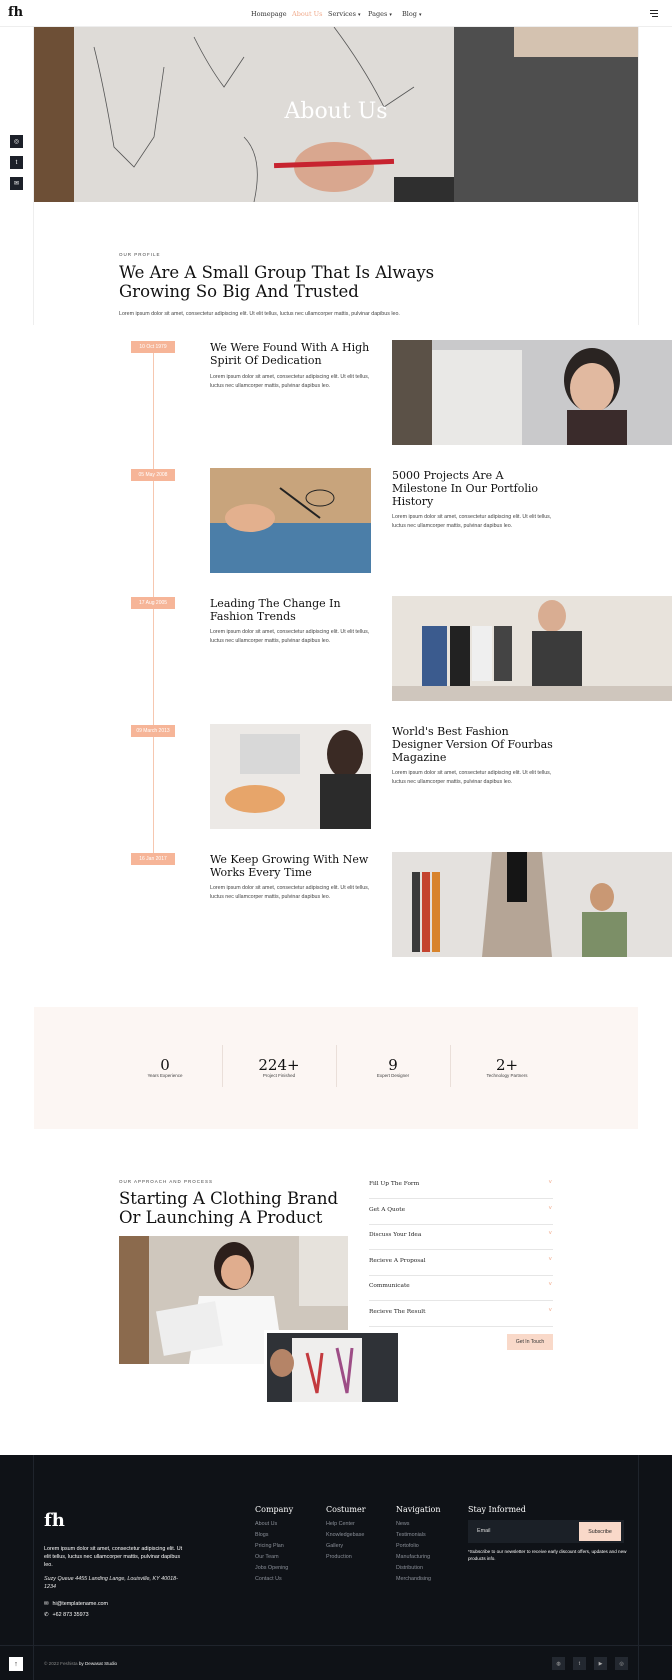  Describe the element at coordinates (411, 1535) in the screenshot. I see `footer-link: Testimonials` at that location.